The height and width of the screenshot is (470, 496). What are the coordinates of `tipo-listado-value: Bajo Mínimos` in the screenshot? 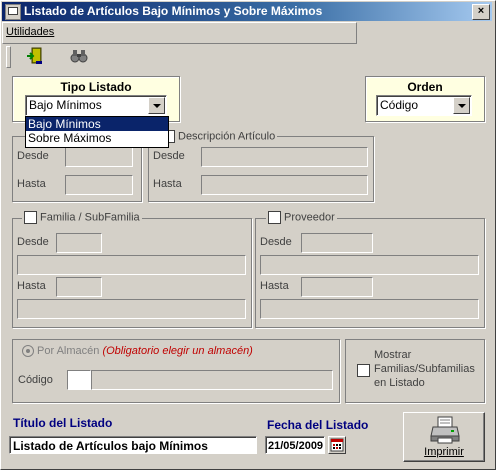 It's located at (65, 105).